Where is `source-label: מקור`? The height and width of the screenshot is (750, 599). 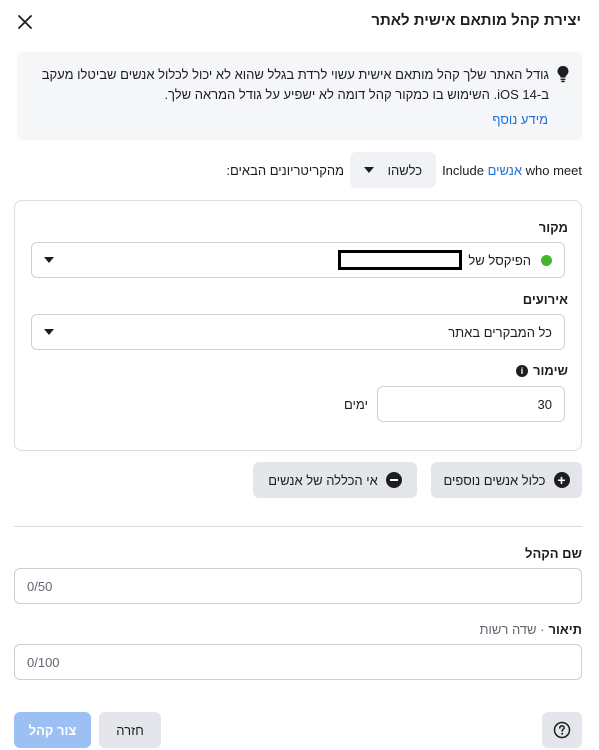
source-label: מקור is located at coordinates (553, 227).